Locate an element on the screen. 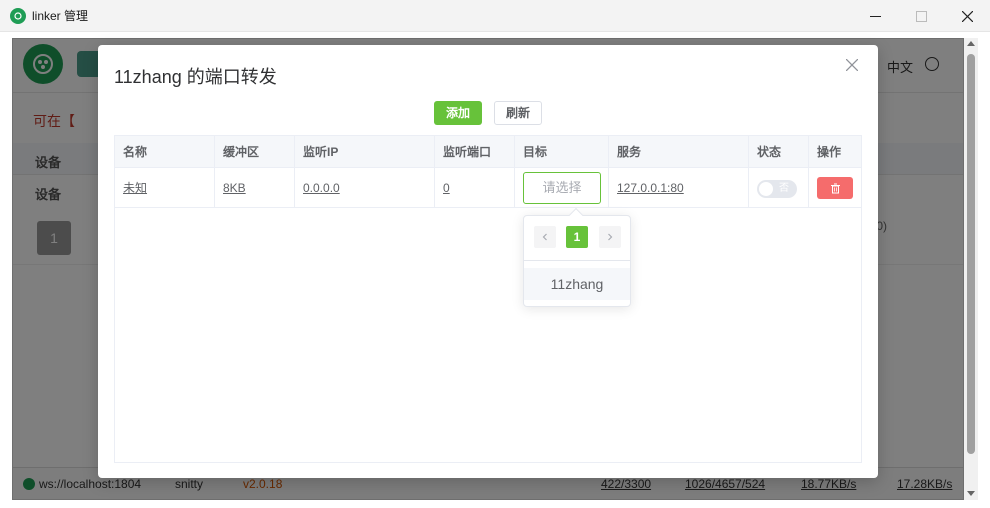 This screenshot has width=990, height=508. chevron-right-icon is located at coordinates (610, 237).